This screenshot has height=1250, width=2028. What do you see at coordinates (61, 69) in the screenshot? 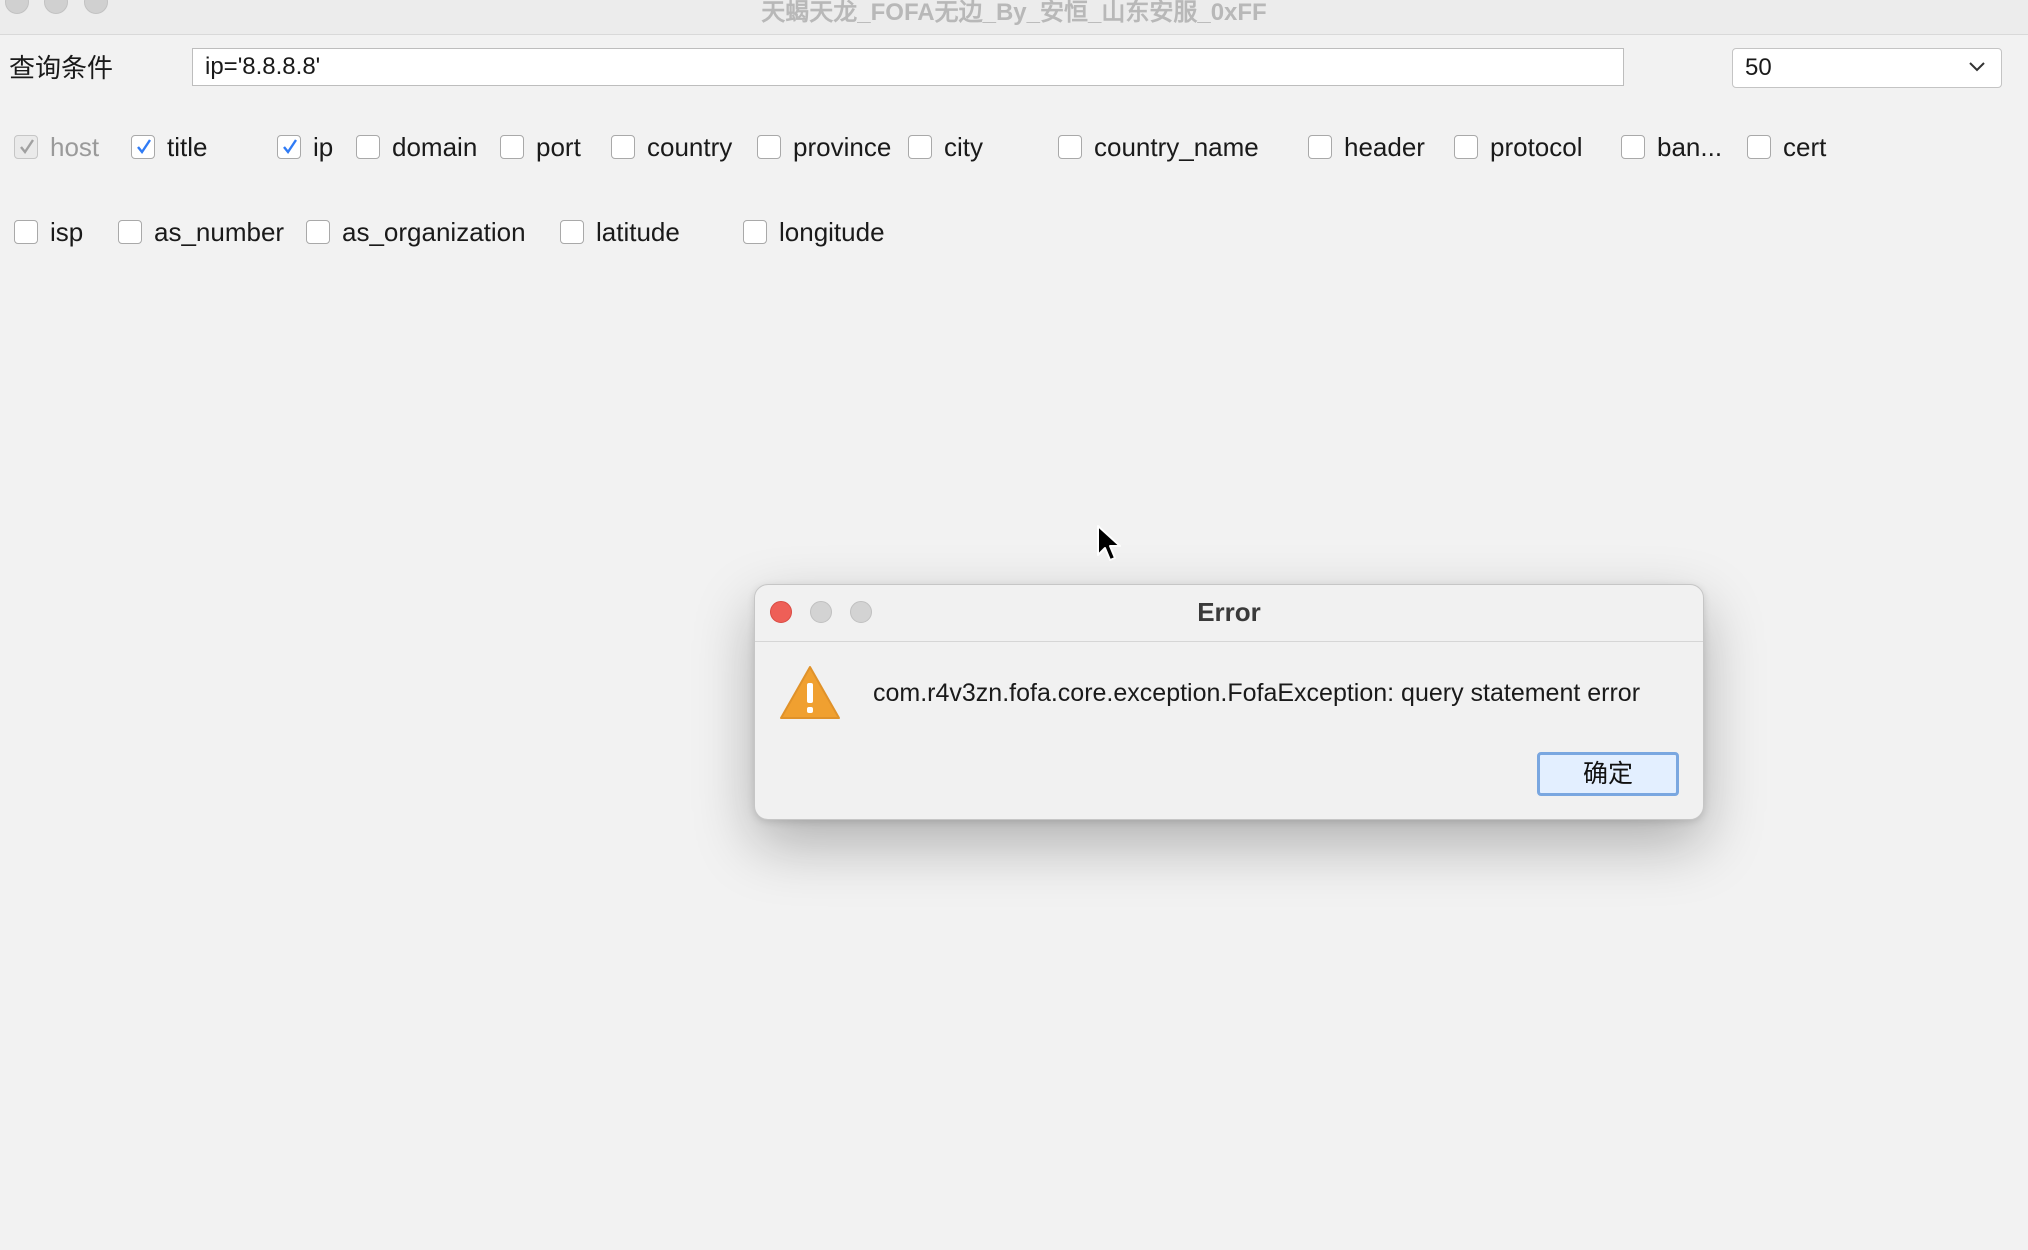
I see `query-label: 查询条件` at bounding box center [61, 69].